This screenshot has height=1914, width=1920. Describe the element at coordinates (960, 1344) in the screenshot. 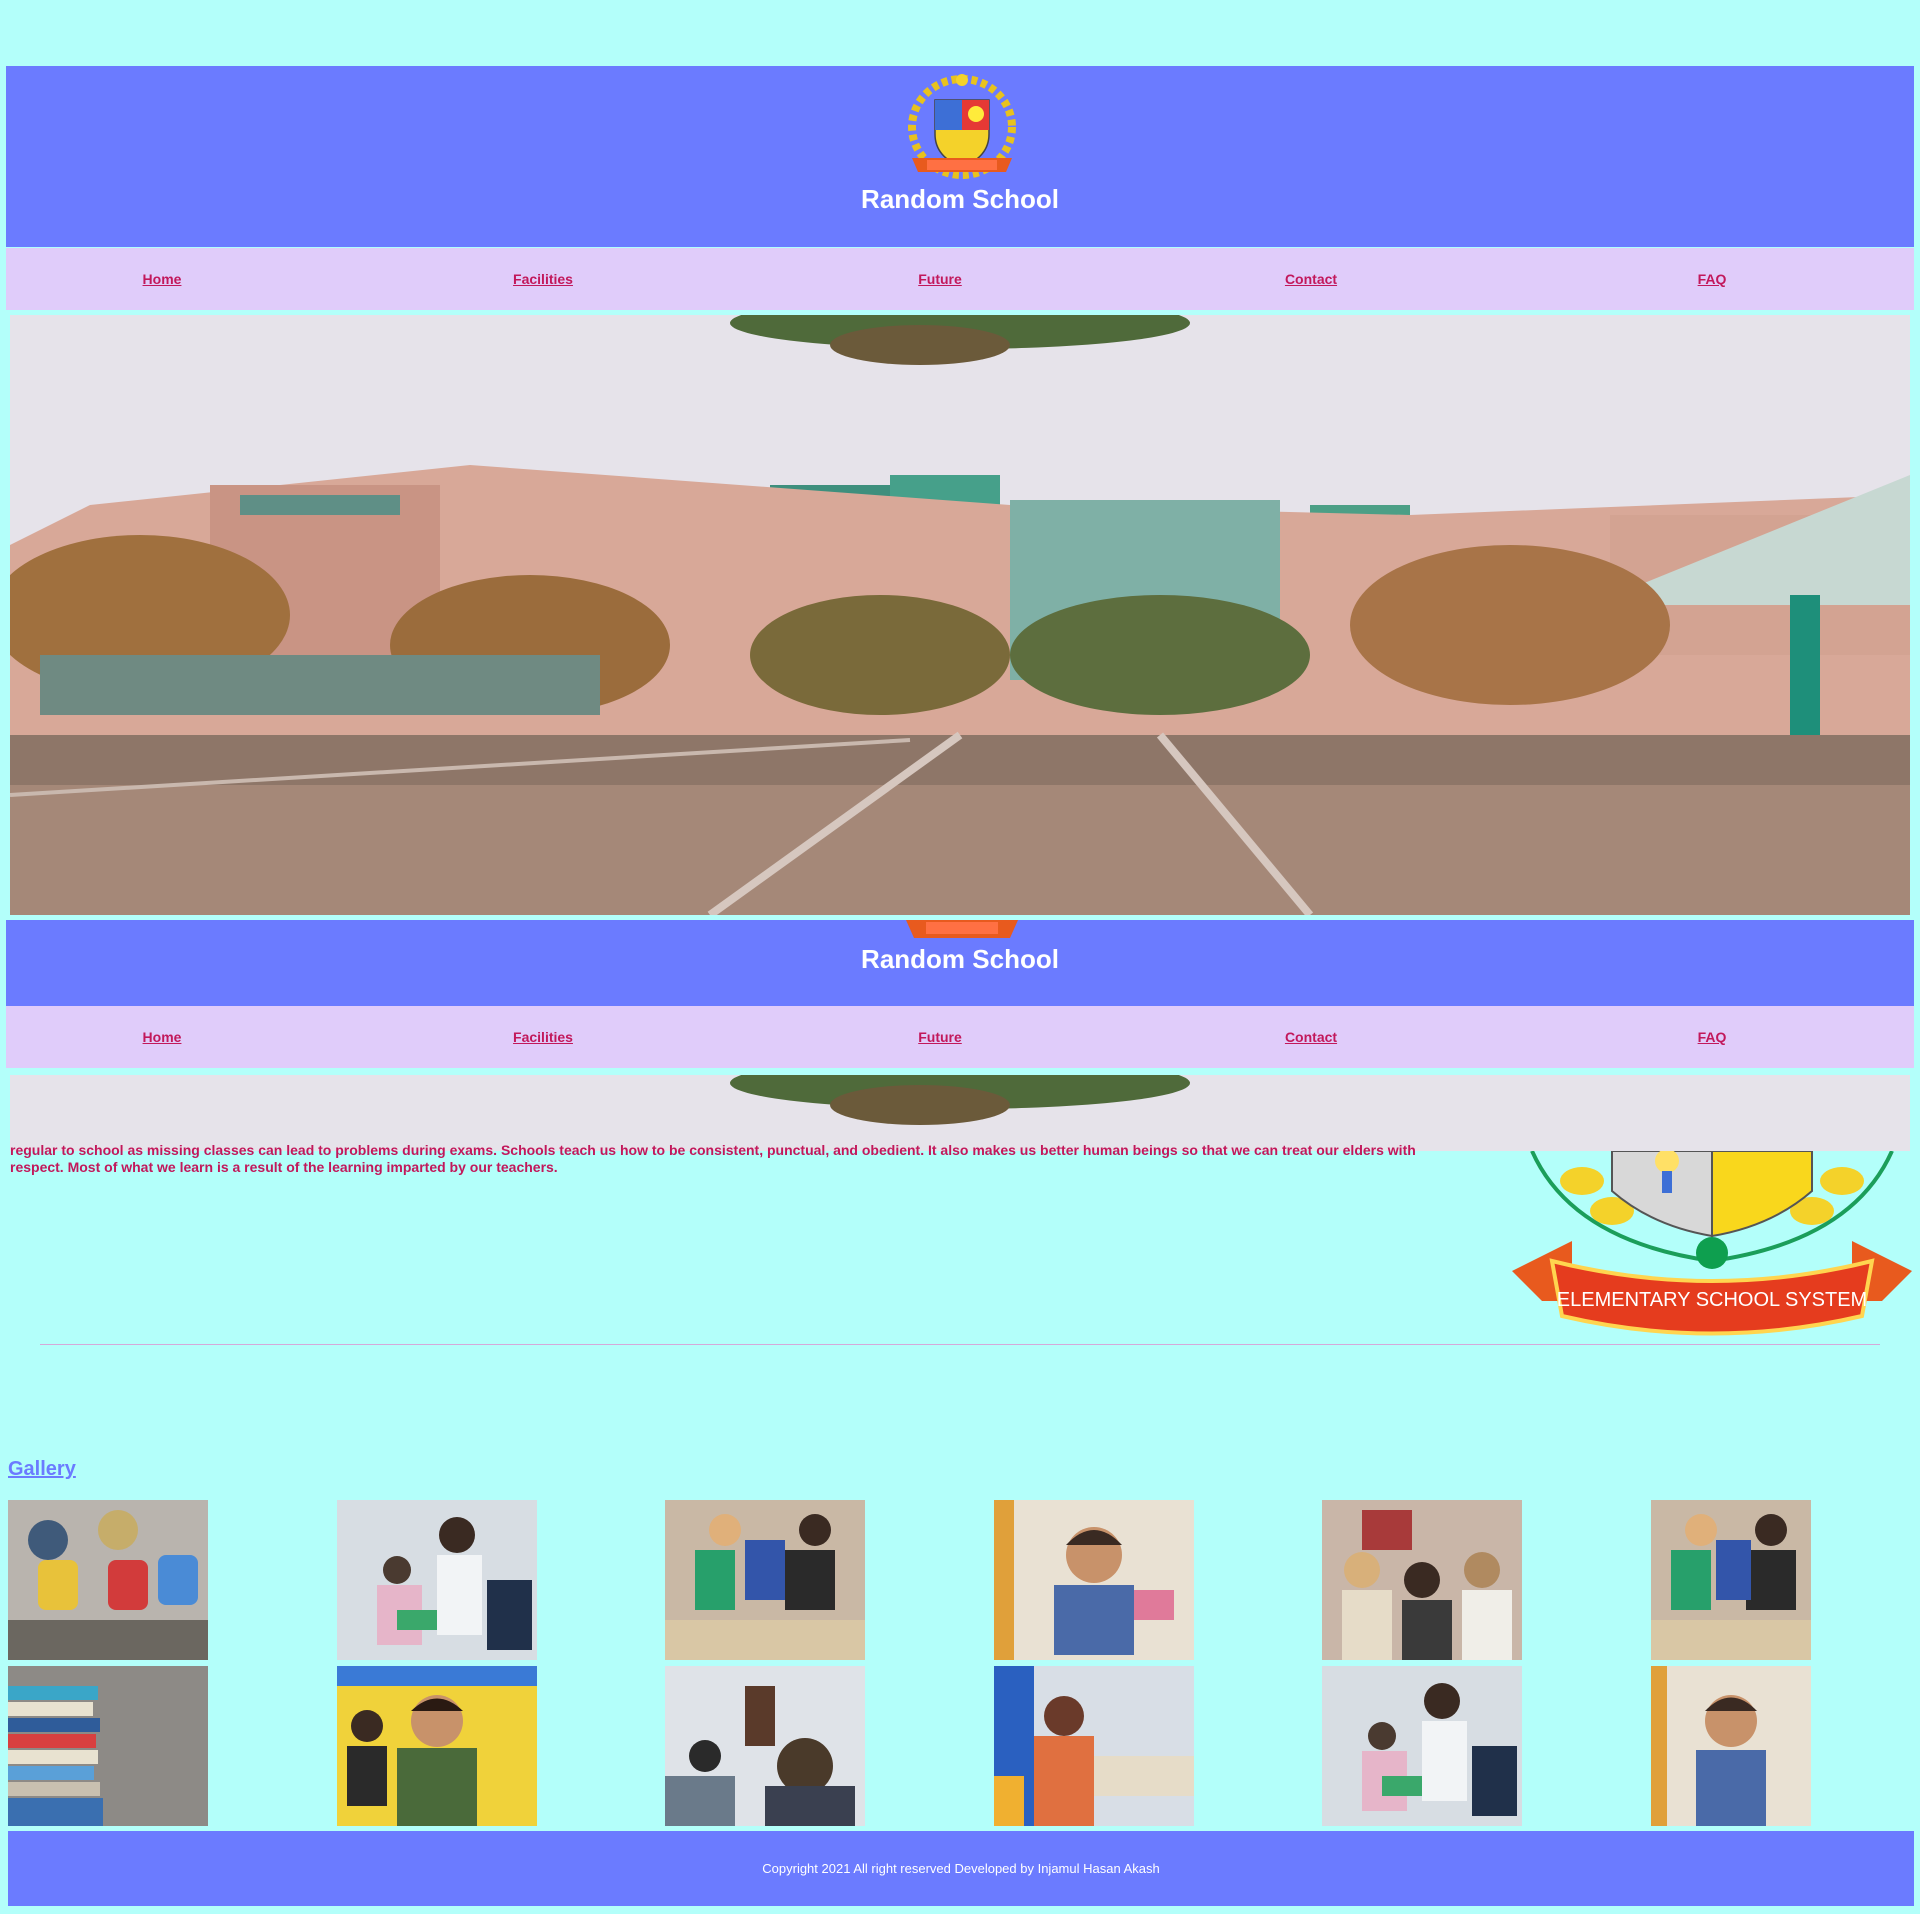

I see `section-divider` at that location.